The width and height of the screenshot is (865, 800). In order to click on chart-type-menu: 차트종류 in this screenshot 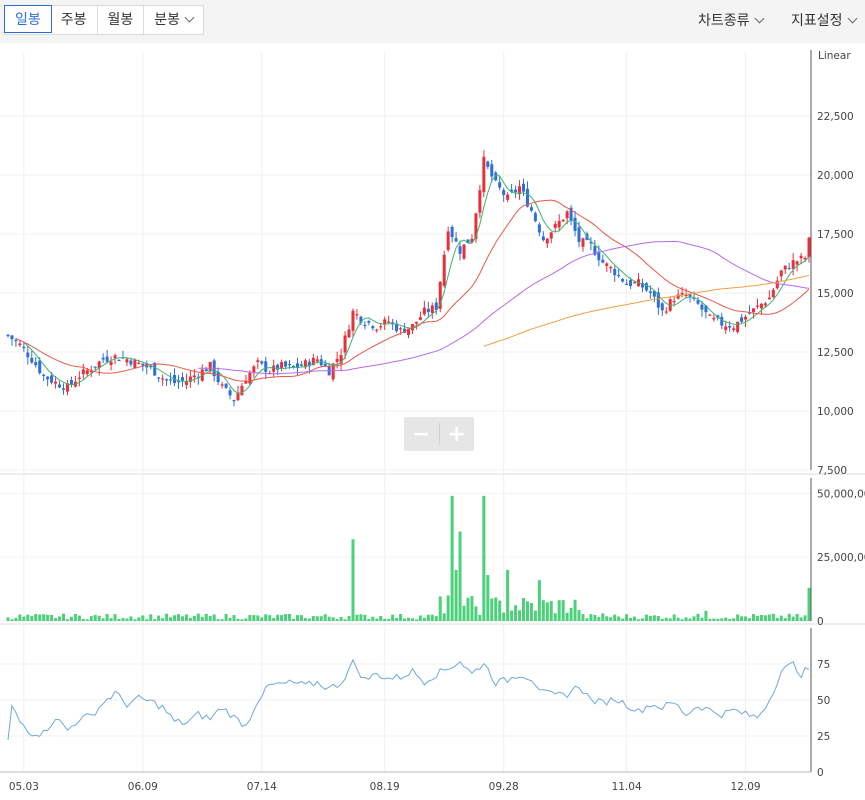, I will do `click(731, 20)`.